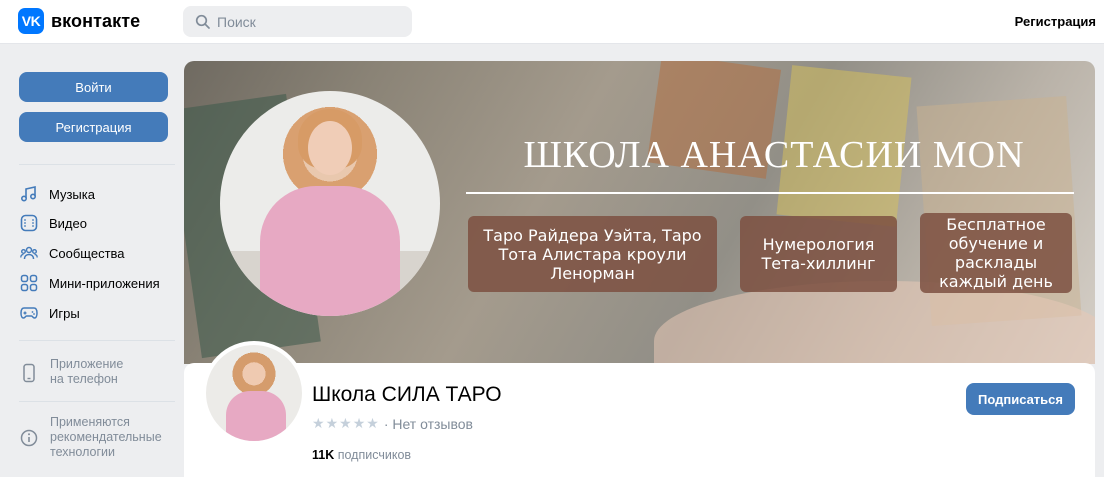 The width and height of the screenshot is (1104, 477). Describe the element at coordinates (330, 148) in the screenshot. I see `portrait-face` at that location.